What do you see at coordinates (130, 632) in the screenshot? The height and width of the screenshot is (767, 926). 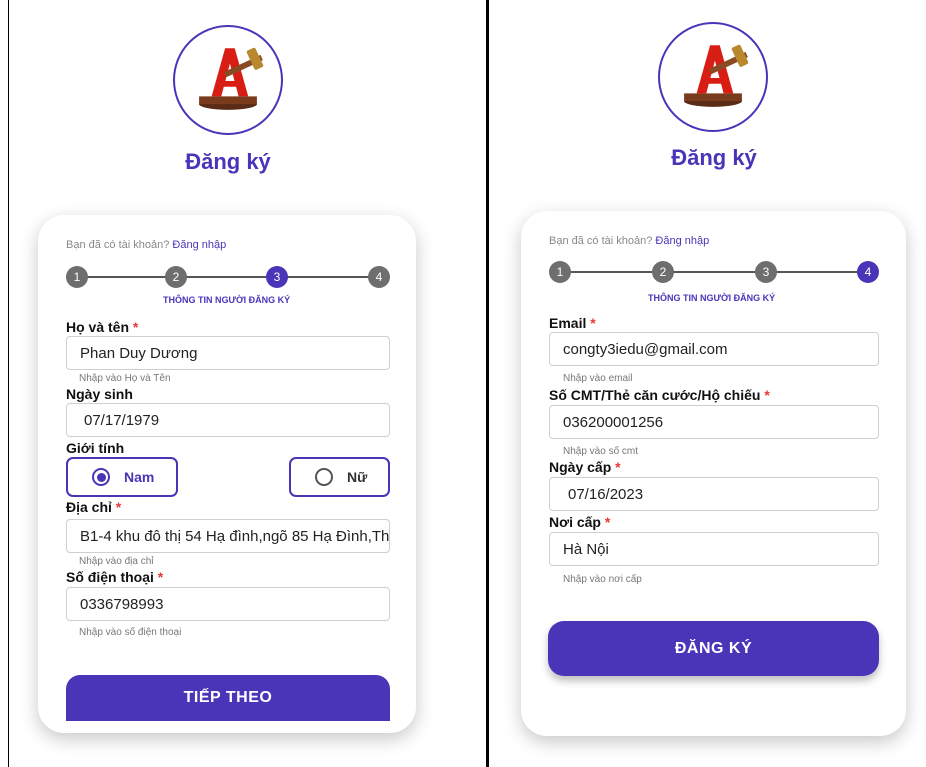 I see `phone-hint: Nhập vào số điện thoại` at bounding box center [130, 632].